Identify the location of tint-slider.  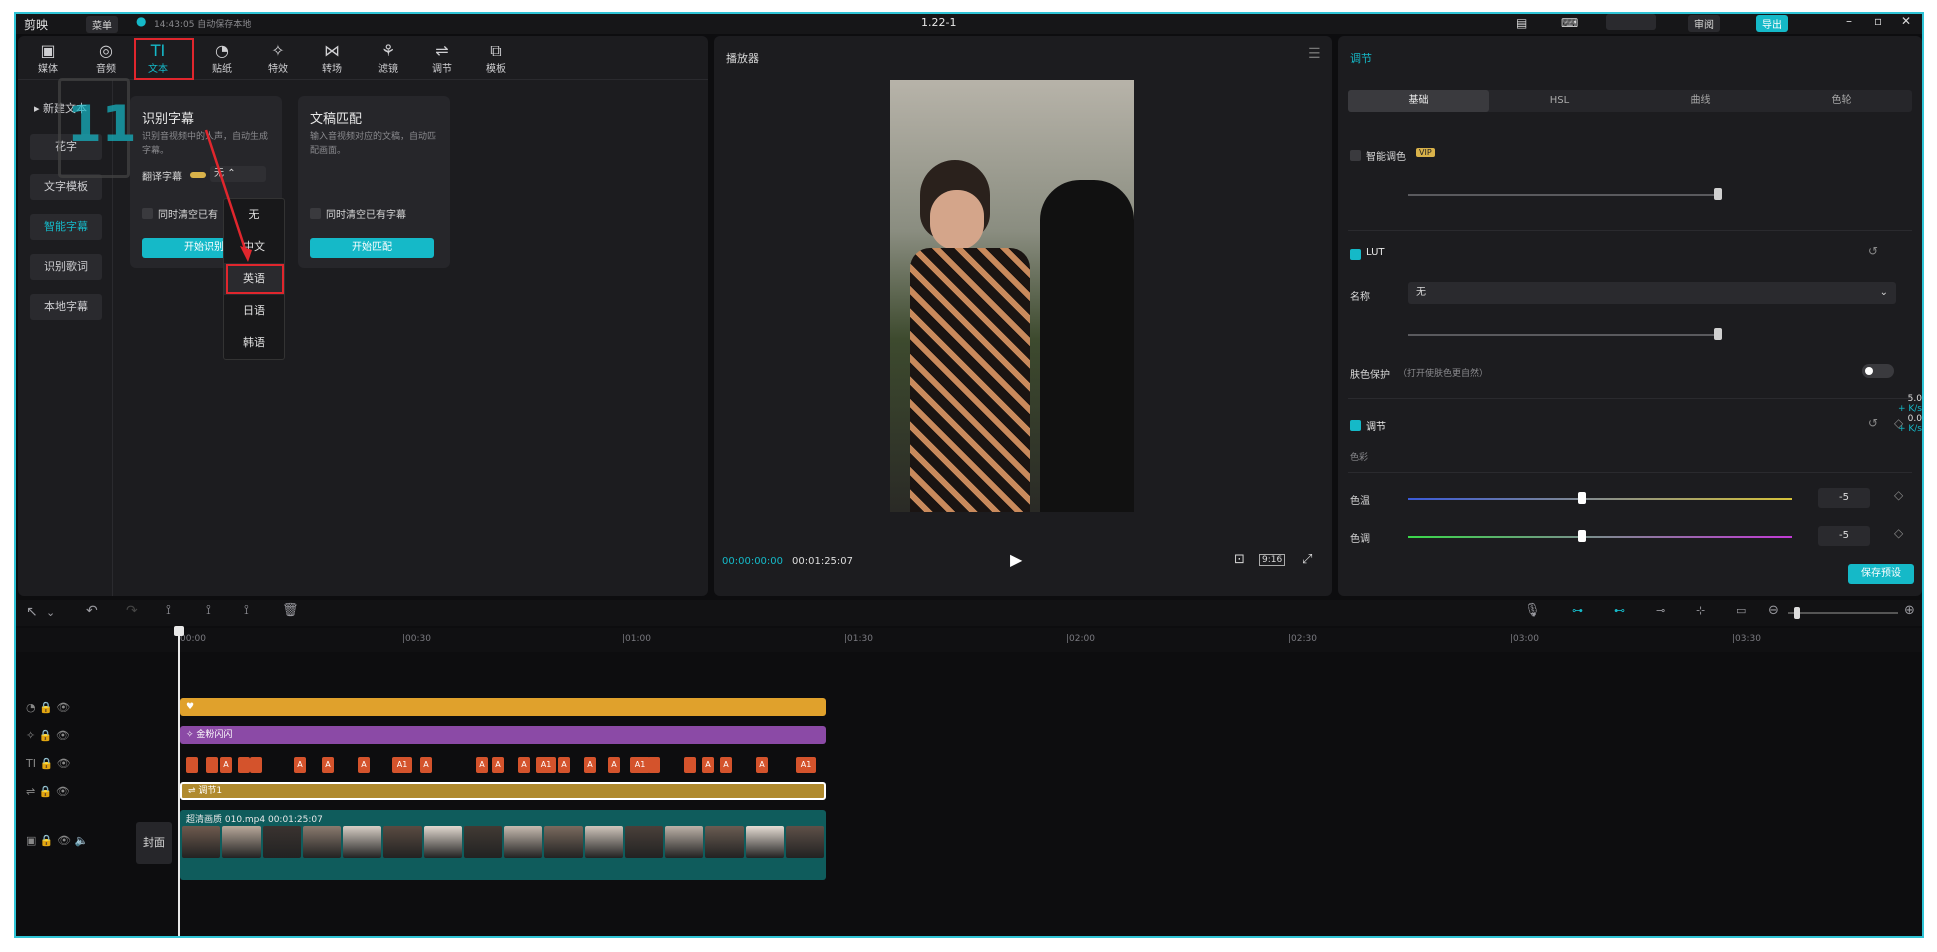
(1600, 537).